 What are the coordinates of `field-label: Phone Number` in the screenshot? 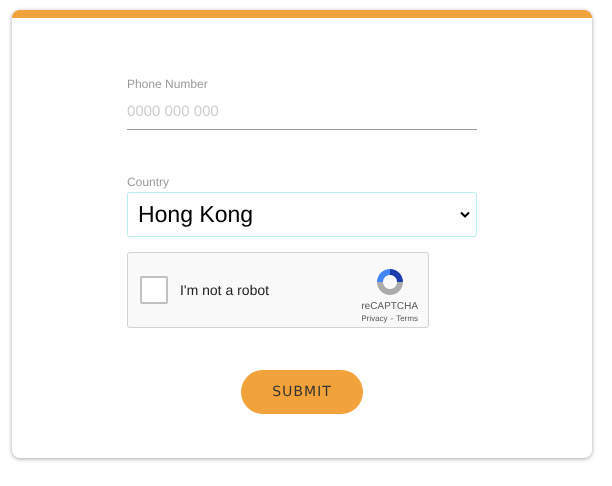 It's located at (168, 84).